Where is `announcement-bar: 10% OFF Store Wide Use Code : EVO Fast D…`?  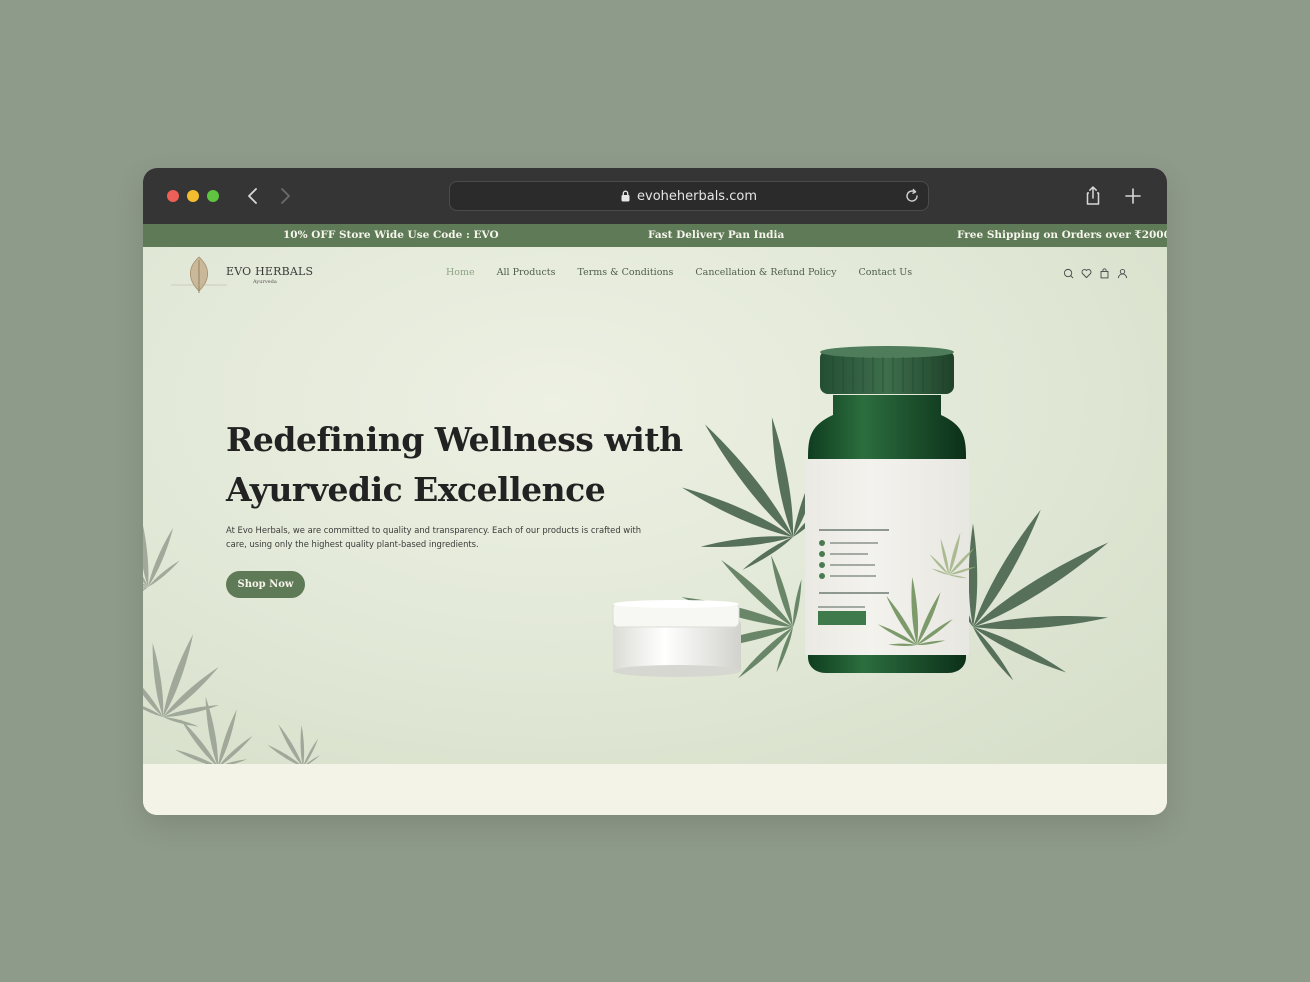 announcement-bar: 10% OFF Store Wide Use Code : EVO Fast D… is located at coordinates (655, 235).